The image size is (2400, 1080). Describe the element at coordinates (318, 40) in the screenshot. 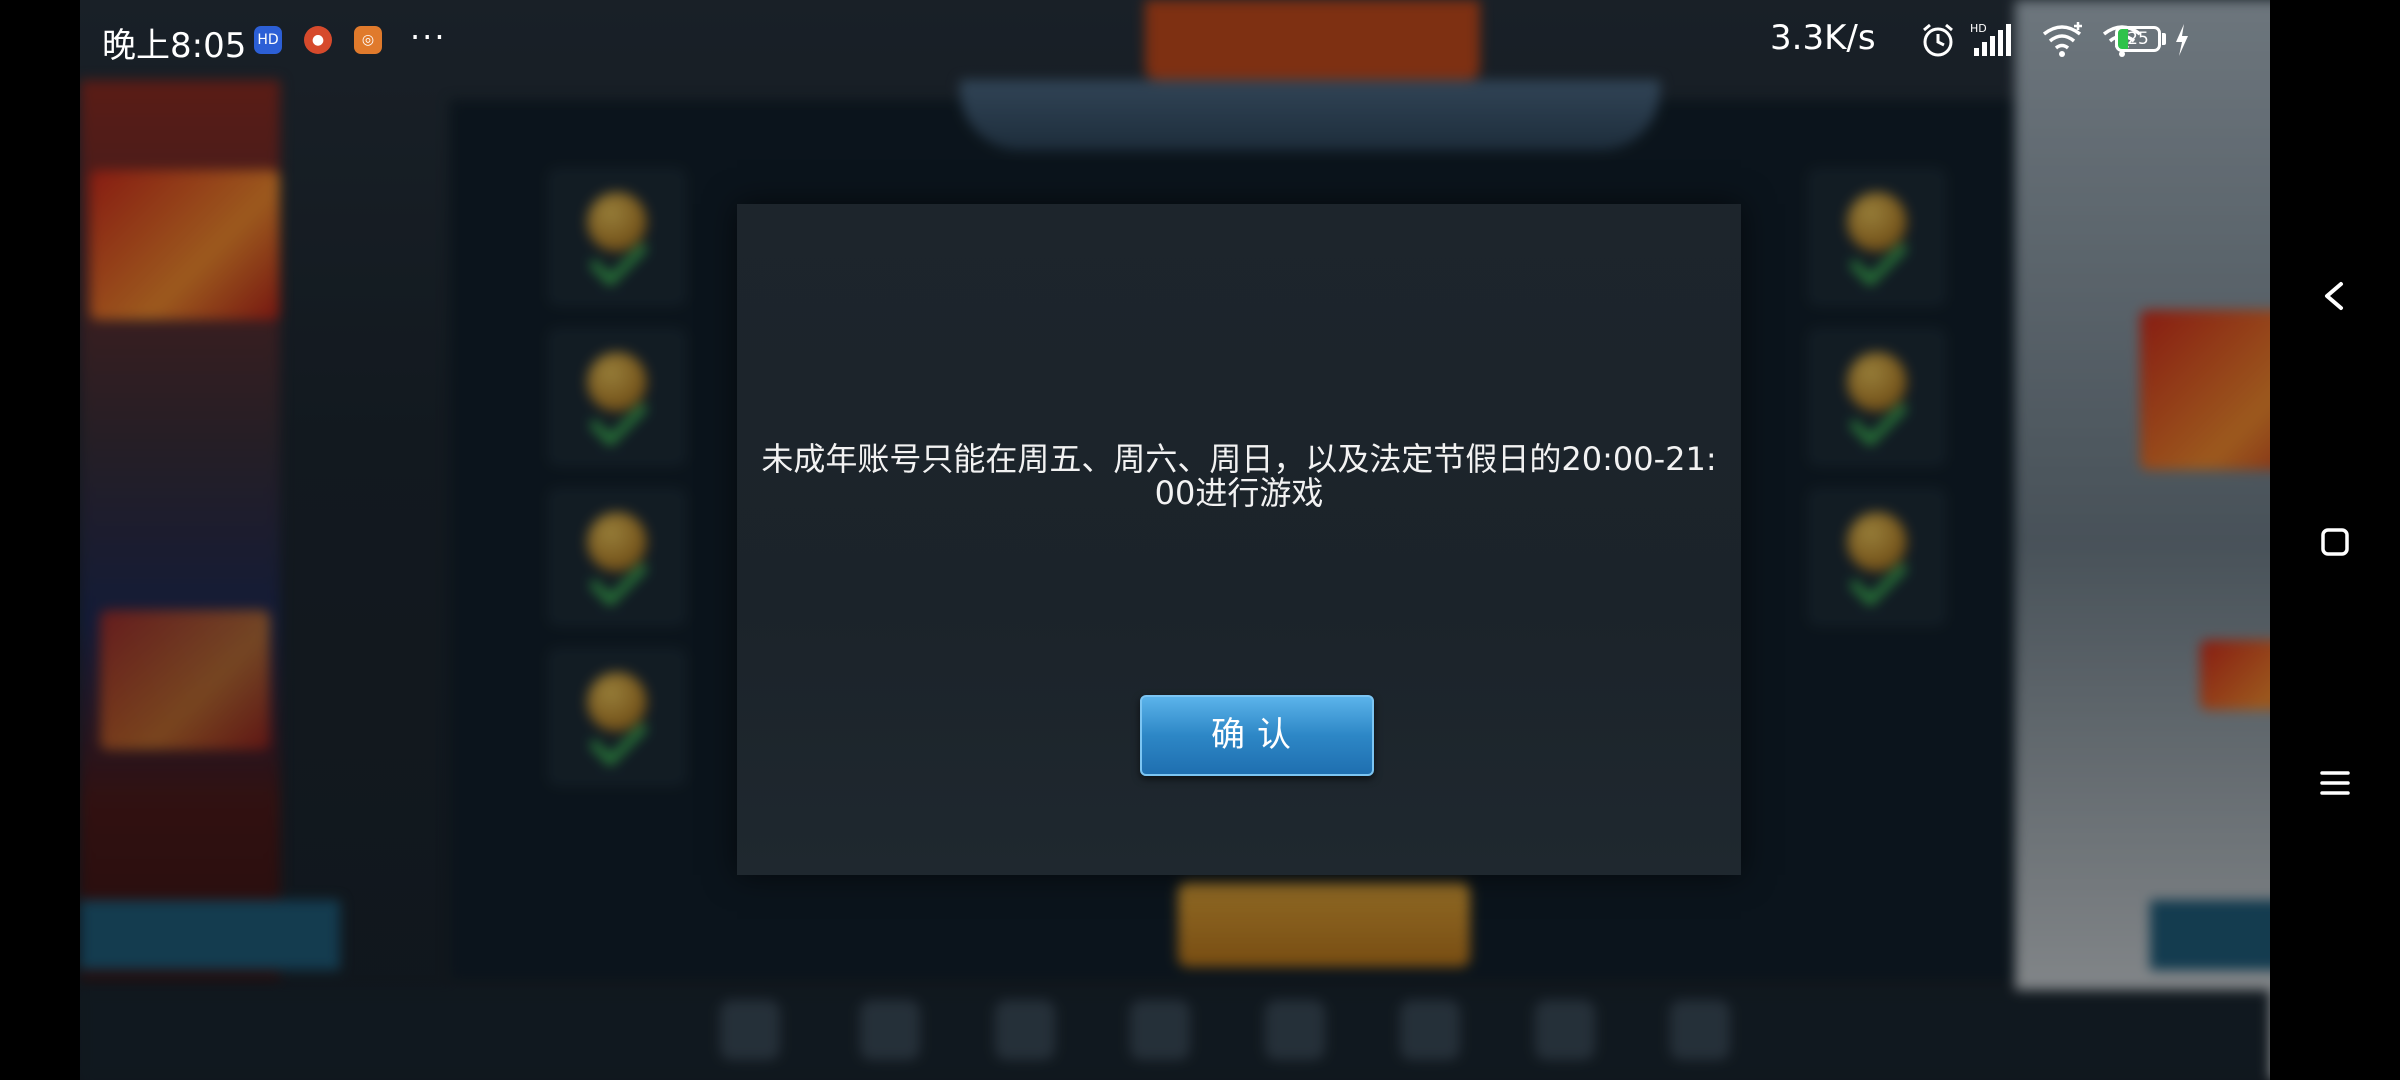

I see `app-icon-2: ●` at that location.